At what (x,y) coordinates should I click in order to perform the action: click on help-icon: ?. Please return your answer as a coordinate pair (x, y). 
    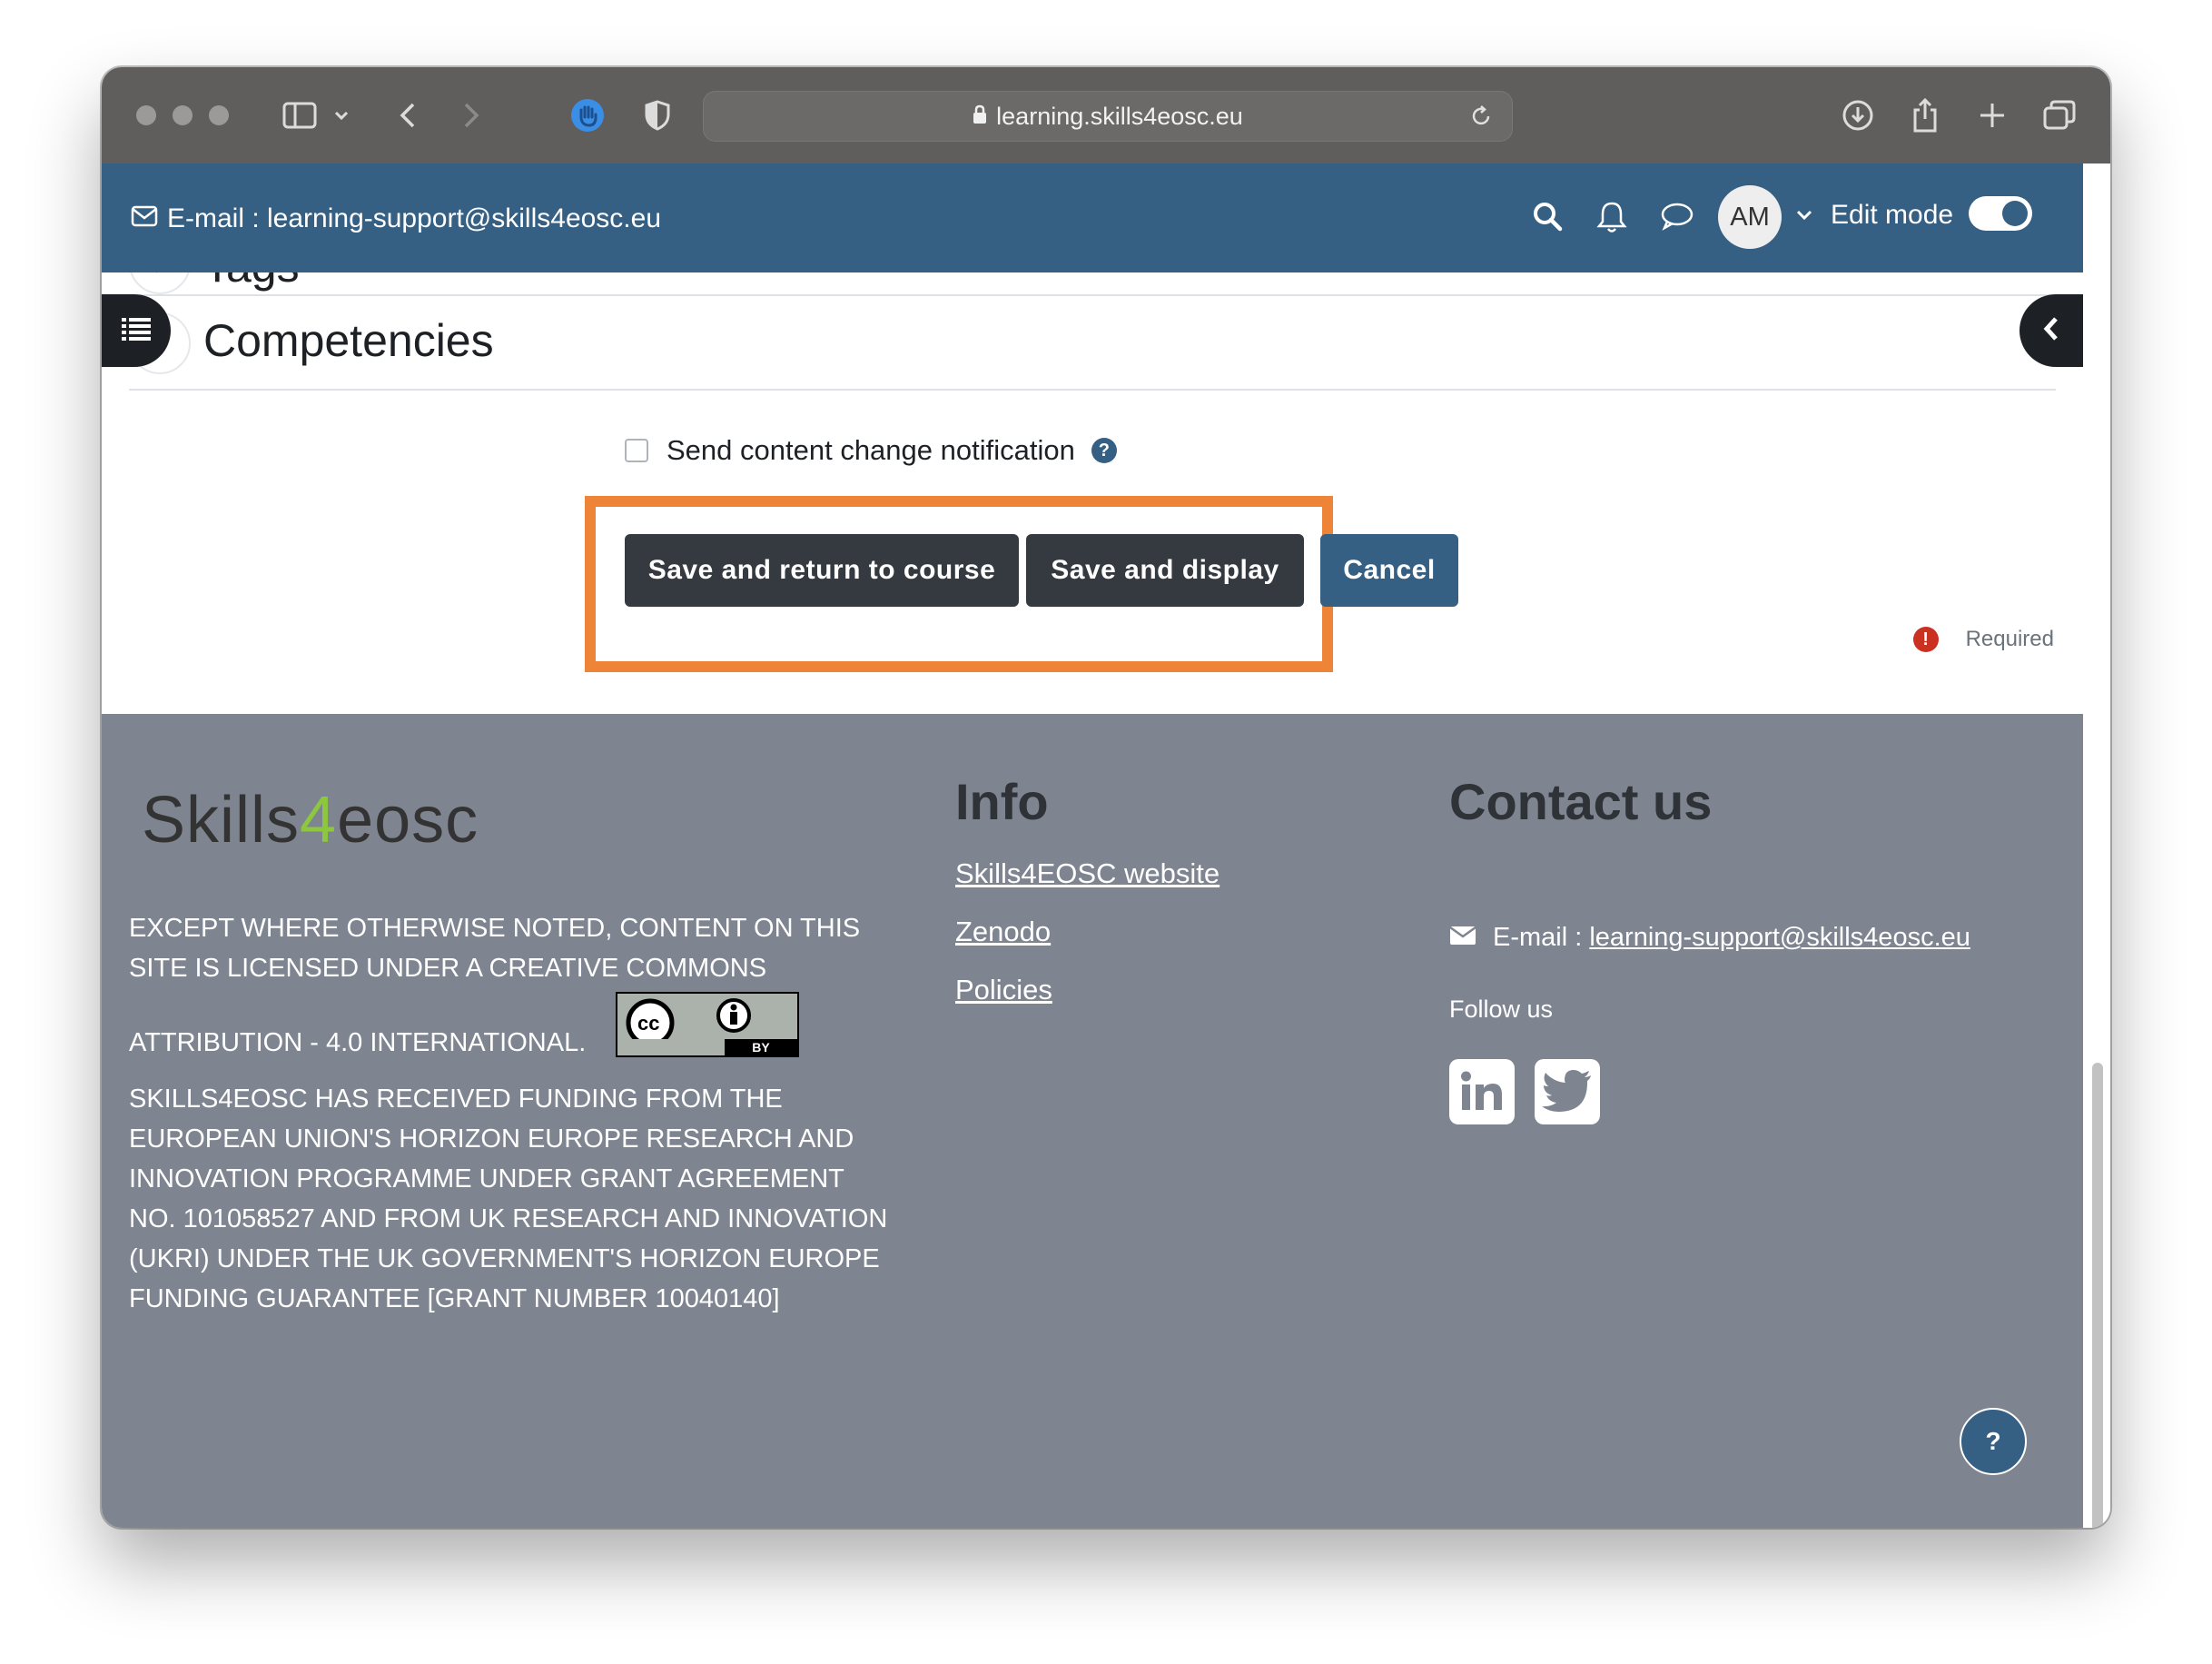
    Looking at the image, I should click on (1104, 450).